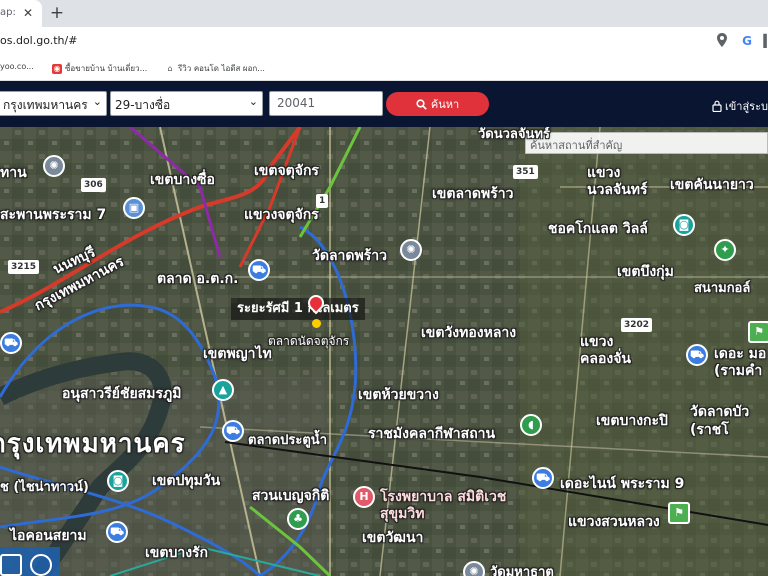 The image size is (768, 576). I want to click on map-label: โรงพยาบาล สมิติเวช สุขุมวิท, so click(443, 505).